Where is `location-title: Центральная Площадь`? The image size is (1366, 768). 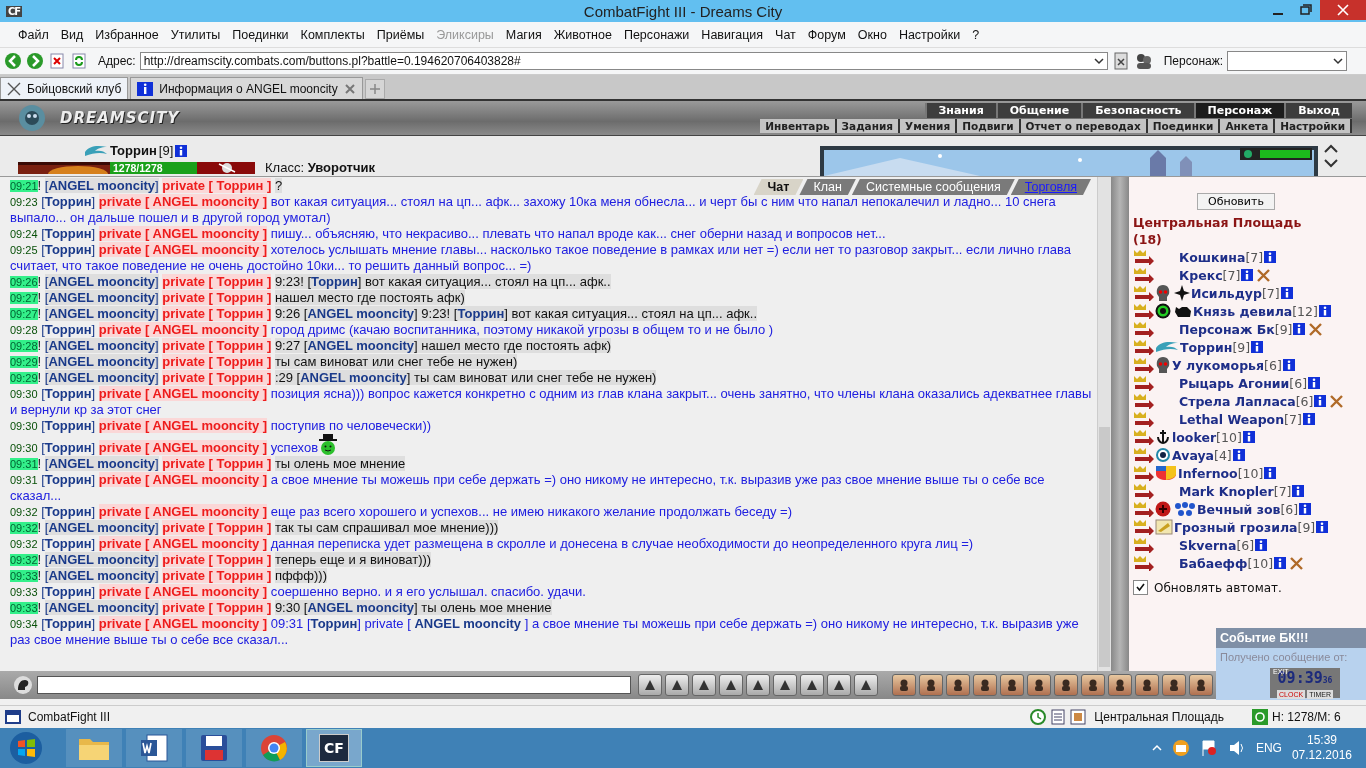 location-title: Центральная Площадь is located at coordinates (1217, 222).